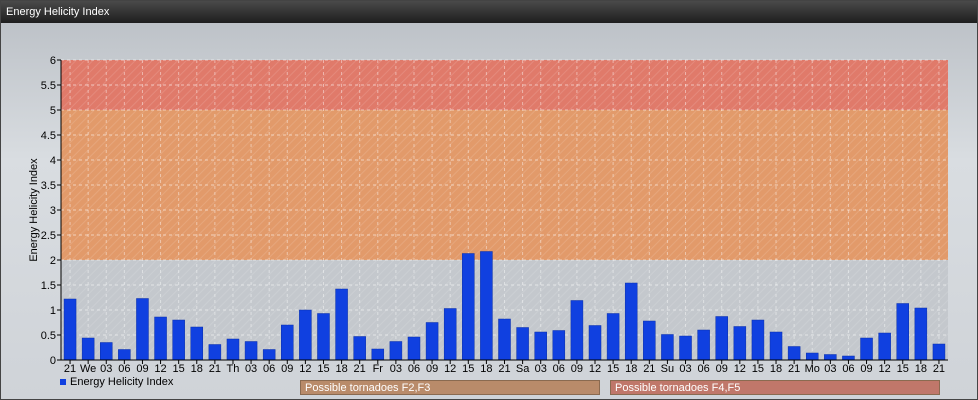  Describe the element at coordinates (63, 382) in the screenshot. I see `legend-swatch` at that location.